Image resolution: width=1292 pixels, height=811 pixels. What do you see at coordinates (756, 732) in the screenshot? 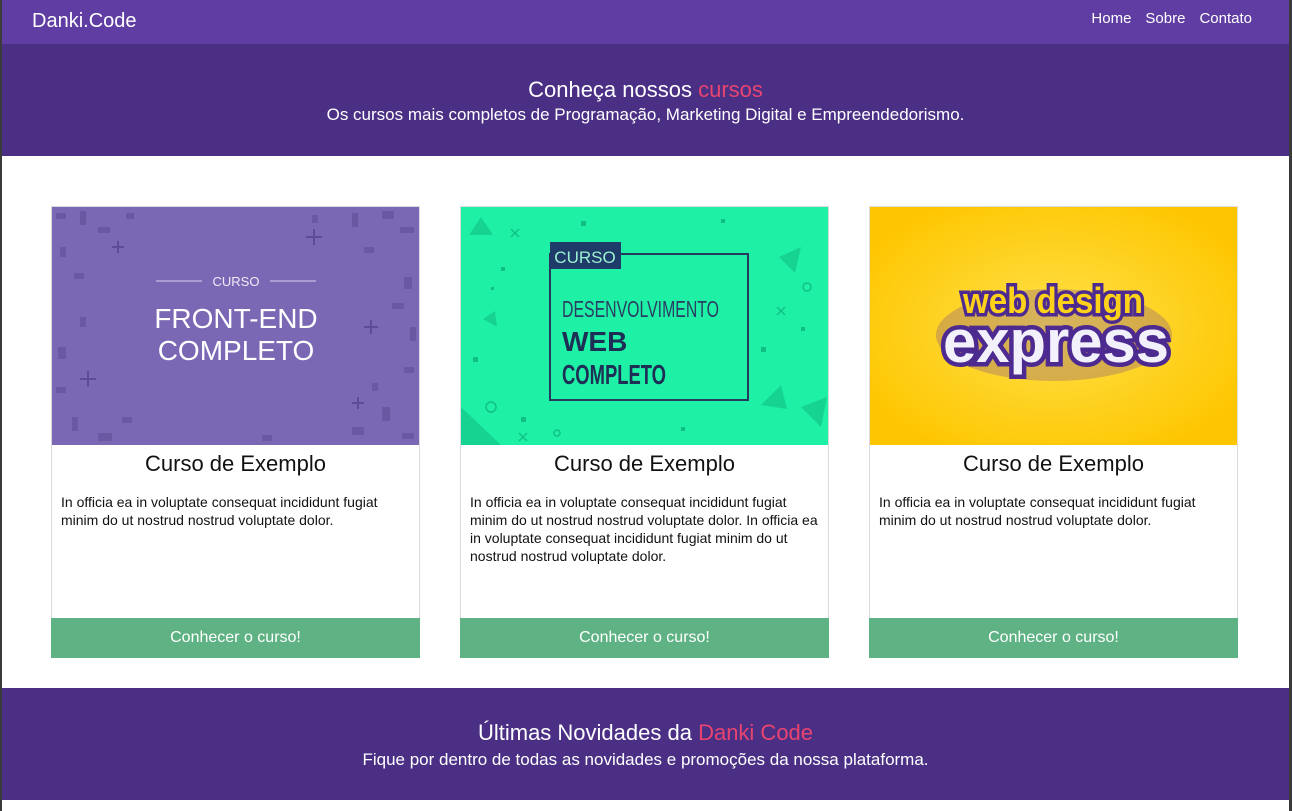
I see `news-title-accent: Danki Code` at bounding box center [756, 732].